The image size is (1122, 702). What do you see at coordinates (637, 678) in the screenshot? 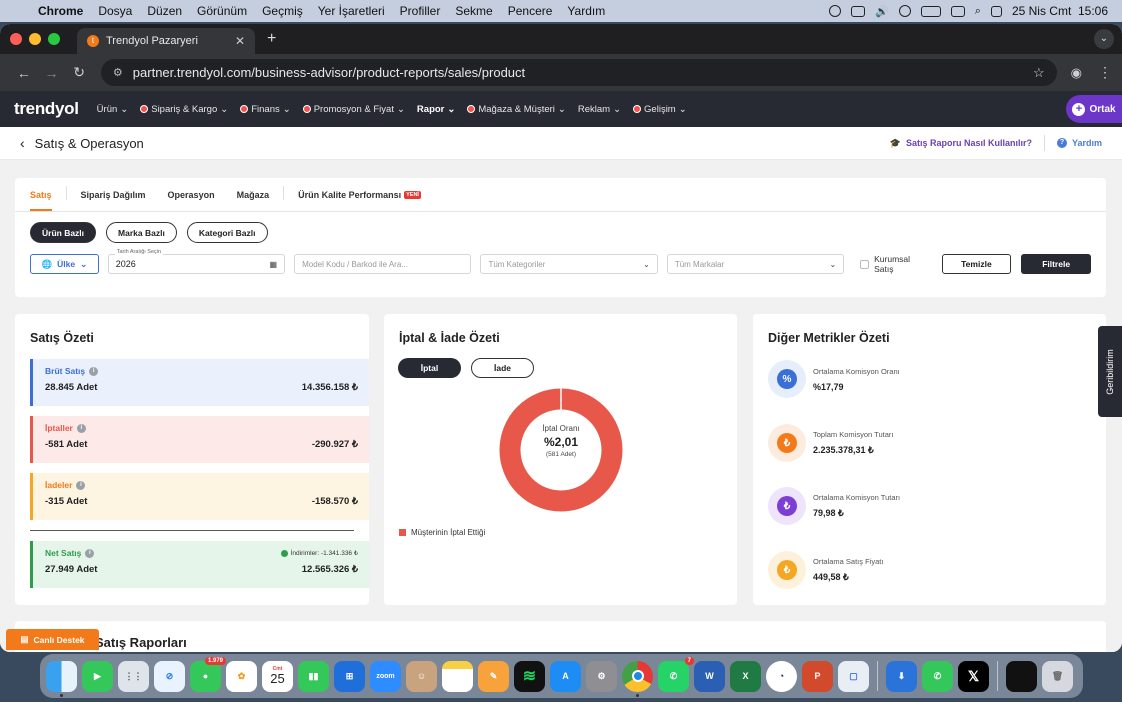
I see `chrome-icon` at bounding box center [637, 678].